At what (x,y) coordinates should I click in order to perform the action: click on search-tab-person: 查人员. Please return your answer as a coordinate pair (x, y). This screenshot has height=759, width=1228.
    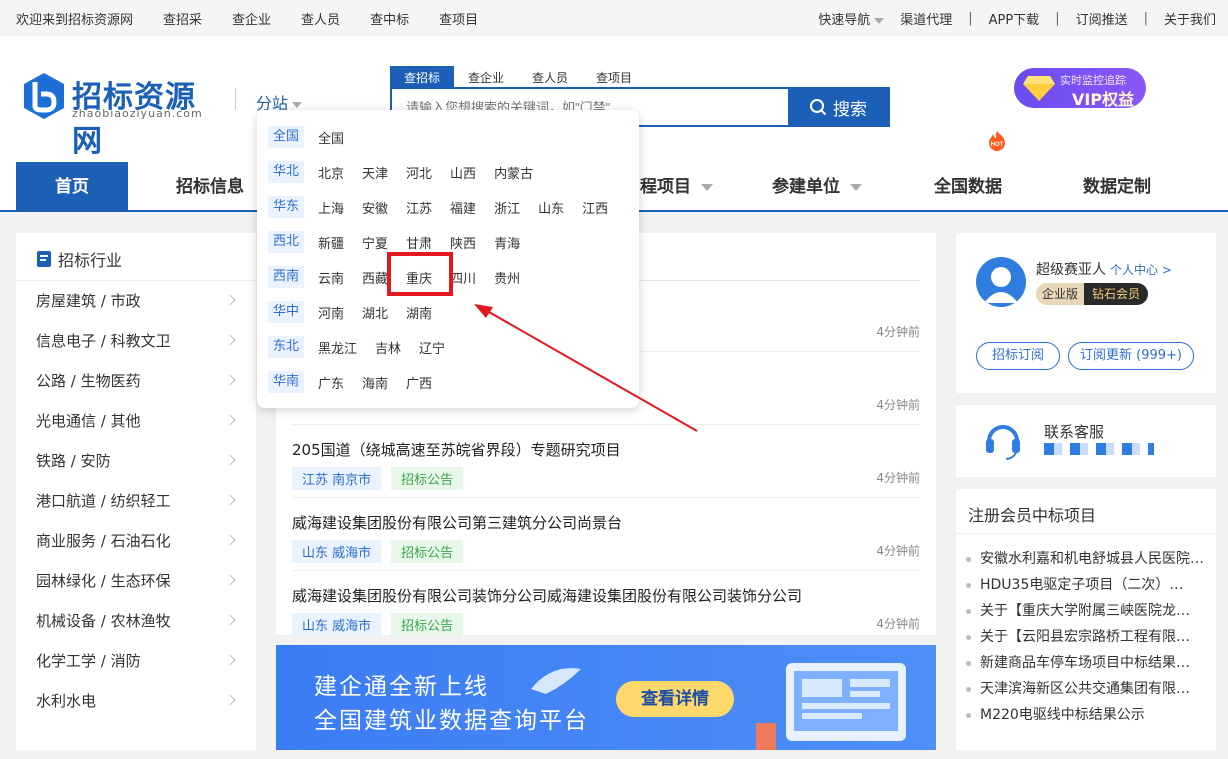
    Looking at the image, I should click on (550, 77).